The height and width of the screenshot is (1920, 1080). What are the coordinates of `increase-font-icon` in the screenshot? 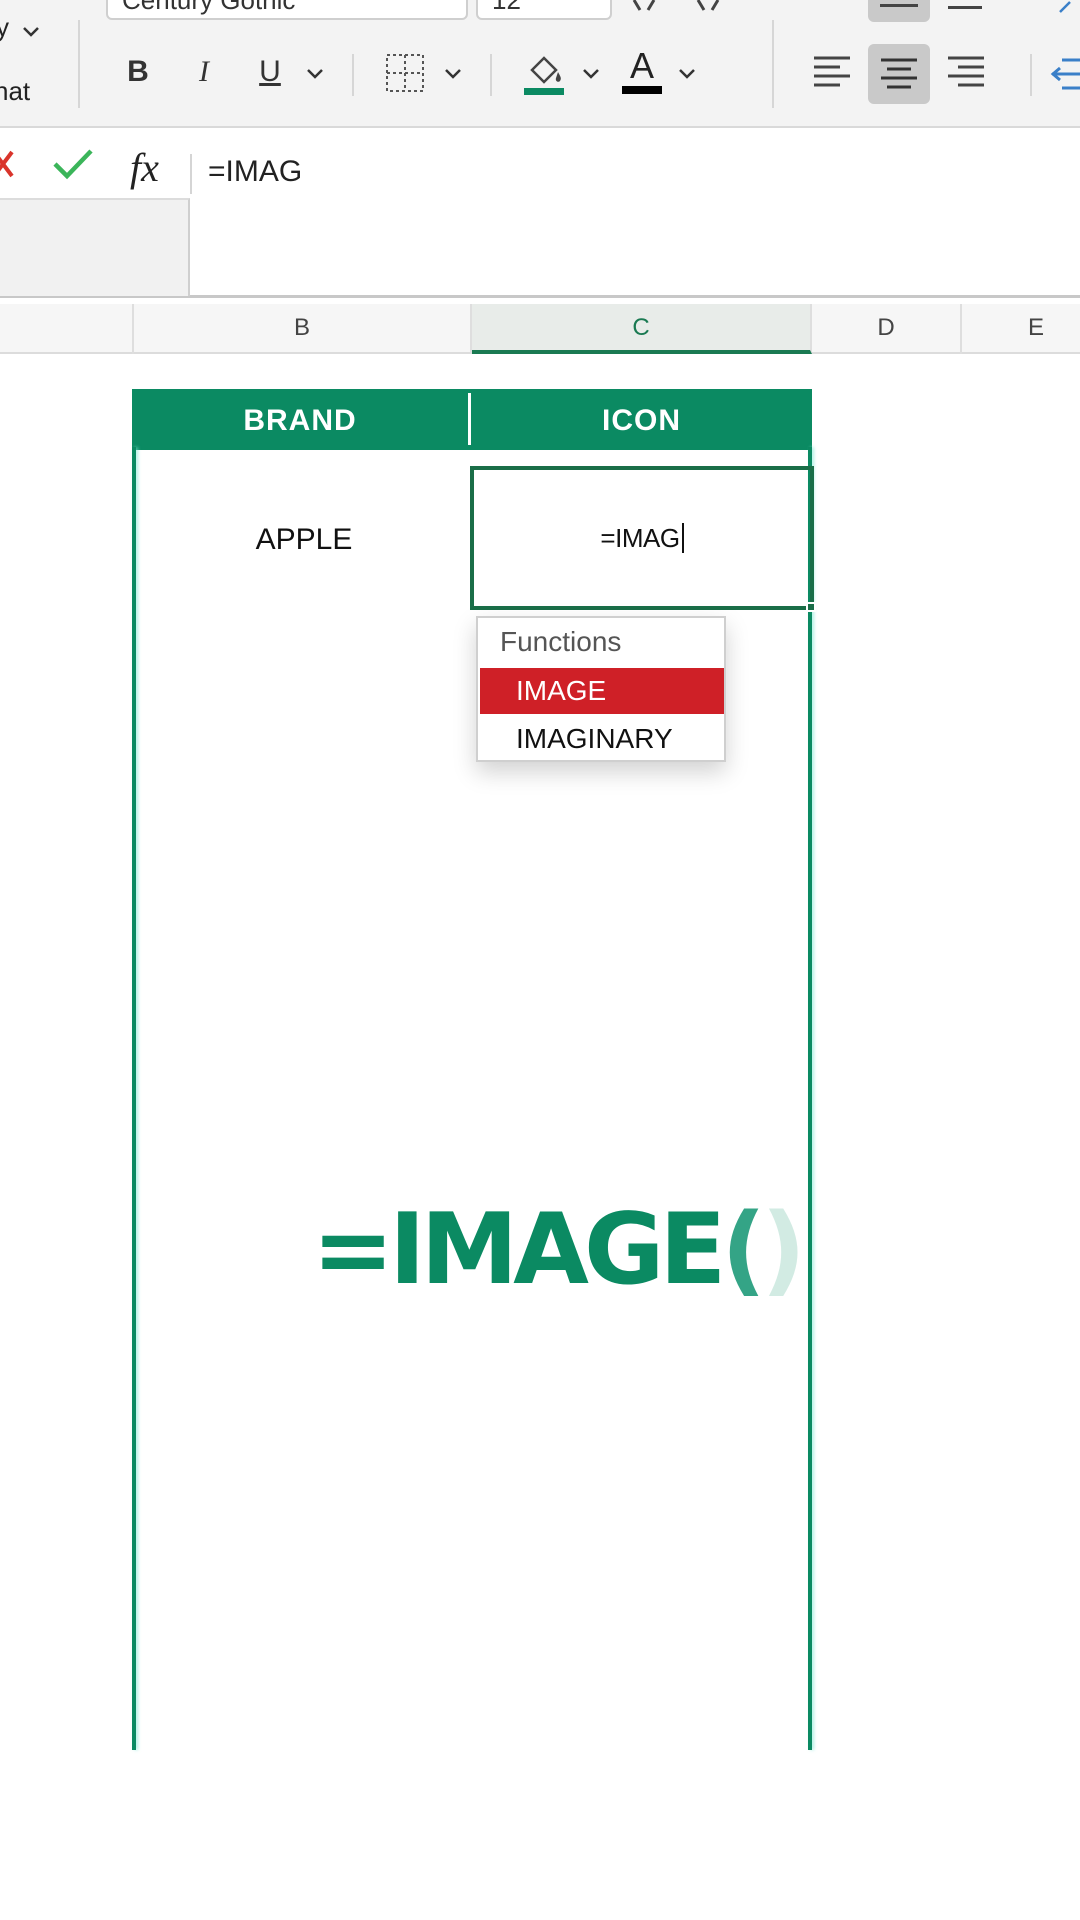 It's located at (648, 7).